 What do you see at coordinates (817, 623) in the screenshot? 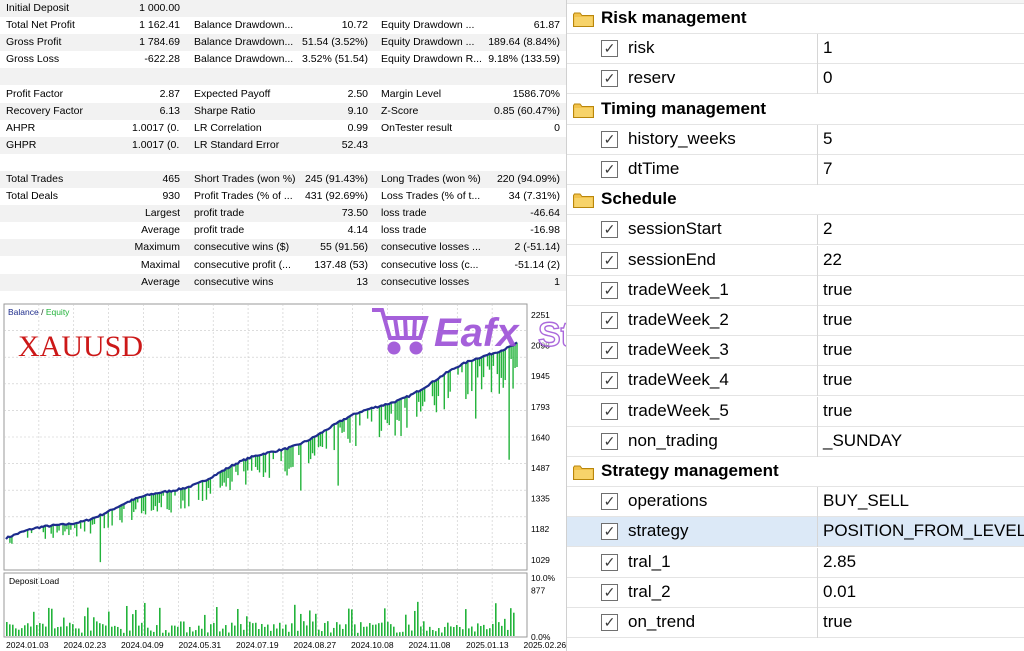
I see `column-divider` at bounding box center [817, 623].